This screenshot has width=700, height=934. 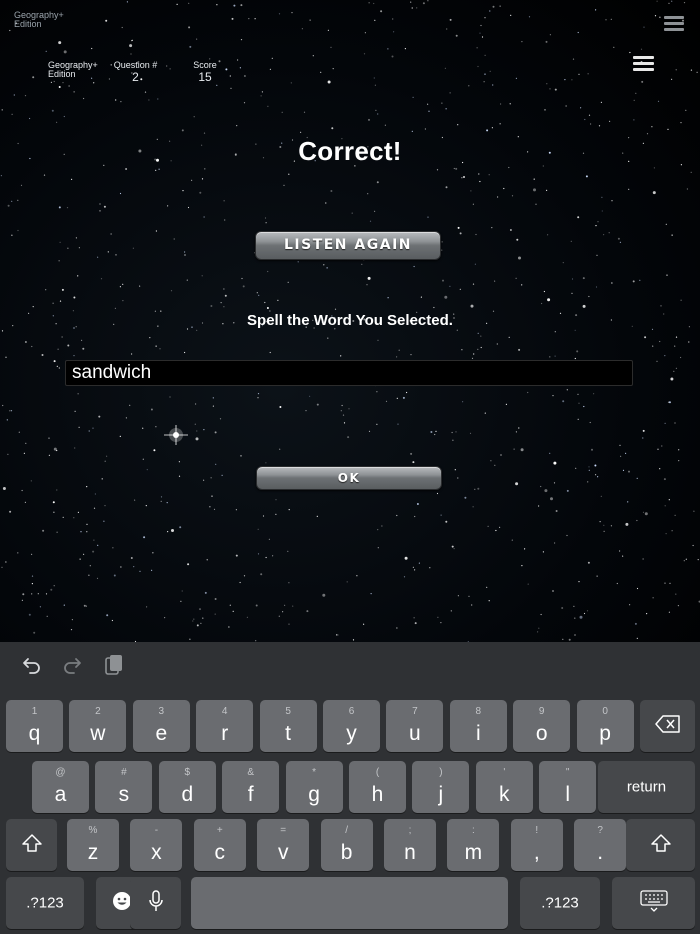 I want to click on key-p: 0p, so click(x=605, y=726).